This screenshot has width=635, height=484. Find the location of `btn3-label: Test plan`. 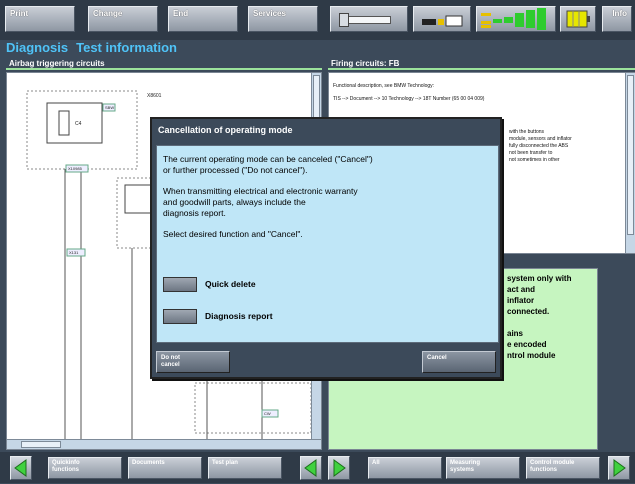

btn3-label: Test plan is located at coordinates (225, 463).